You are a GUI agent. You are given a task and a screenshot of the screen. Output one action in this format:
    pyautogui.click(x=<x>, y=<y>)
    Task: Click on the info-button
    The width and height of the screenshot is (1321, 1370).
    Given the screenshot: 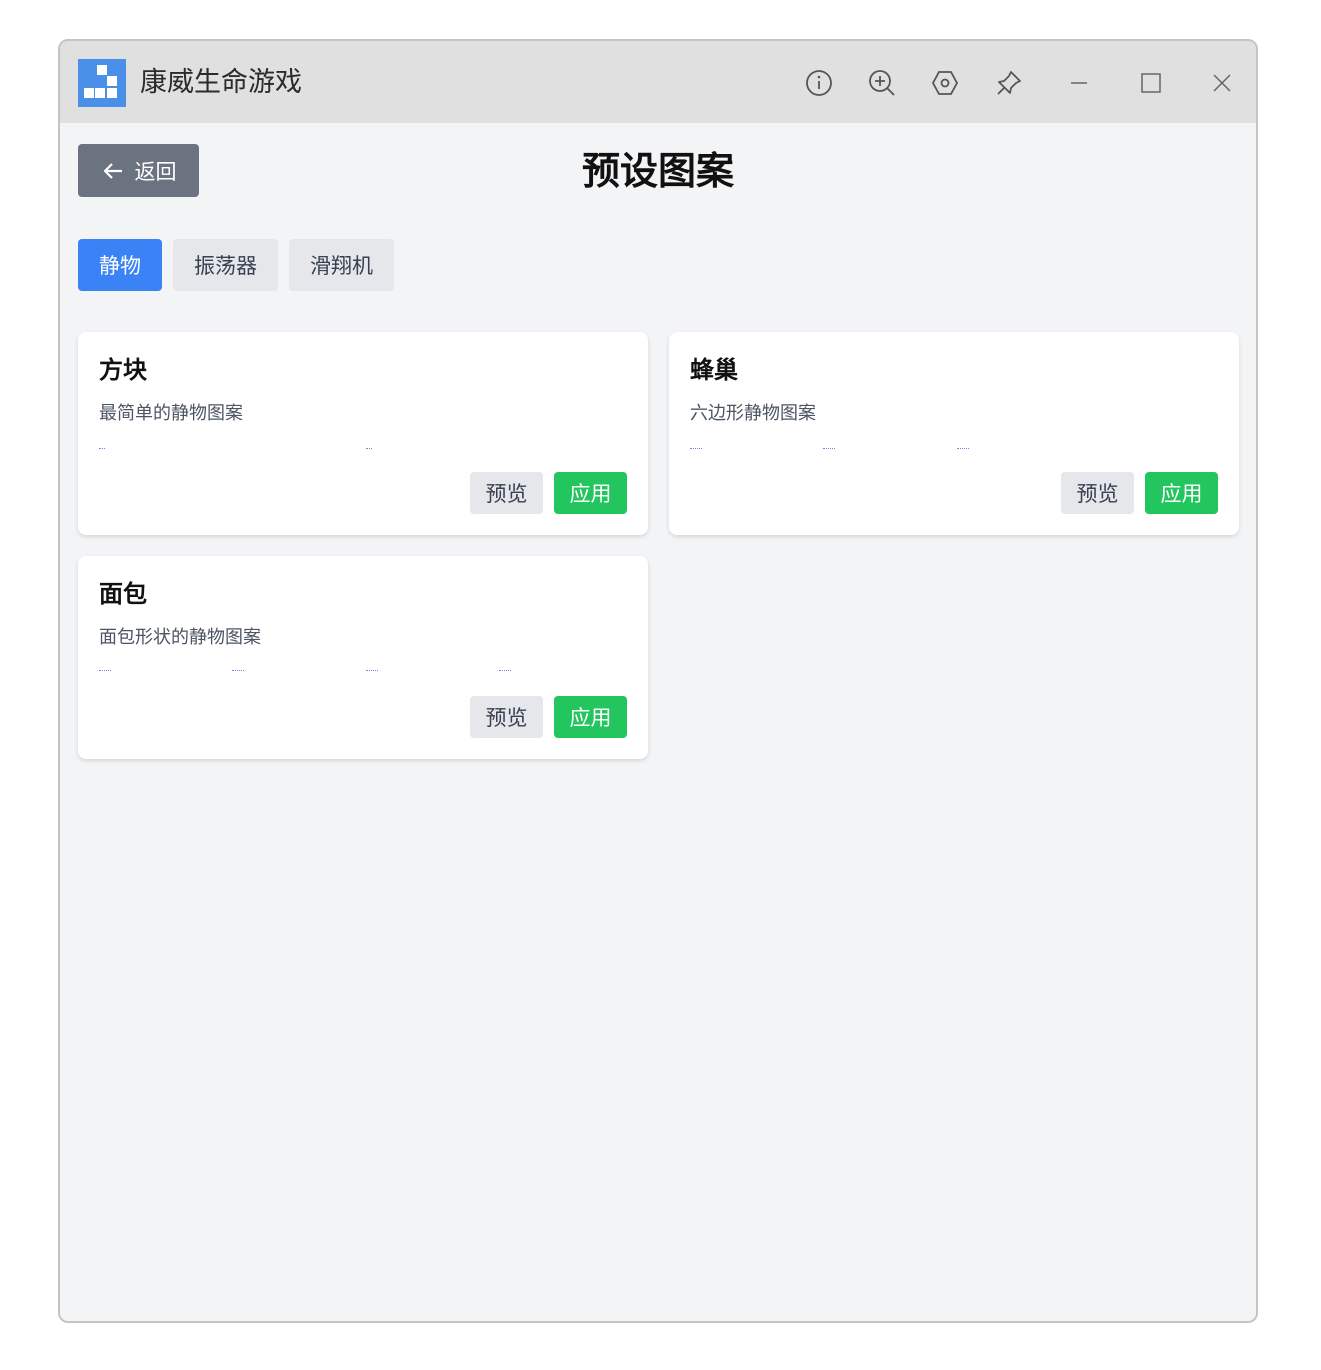 What is the action you would take?
    pyautogui.click(x=819, y=83)
    